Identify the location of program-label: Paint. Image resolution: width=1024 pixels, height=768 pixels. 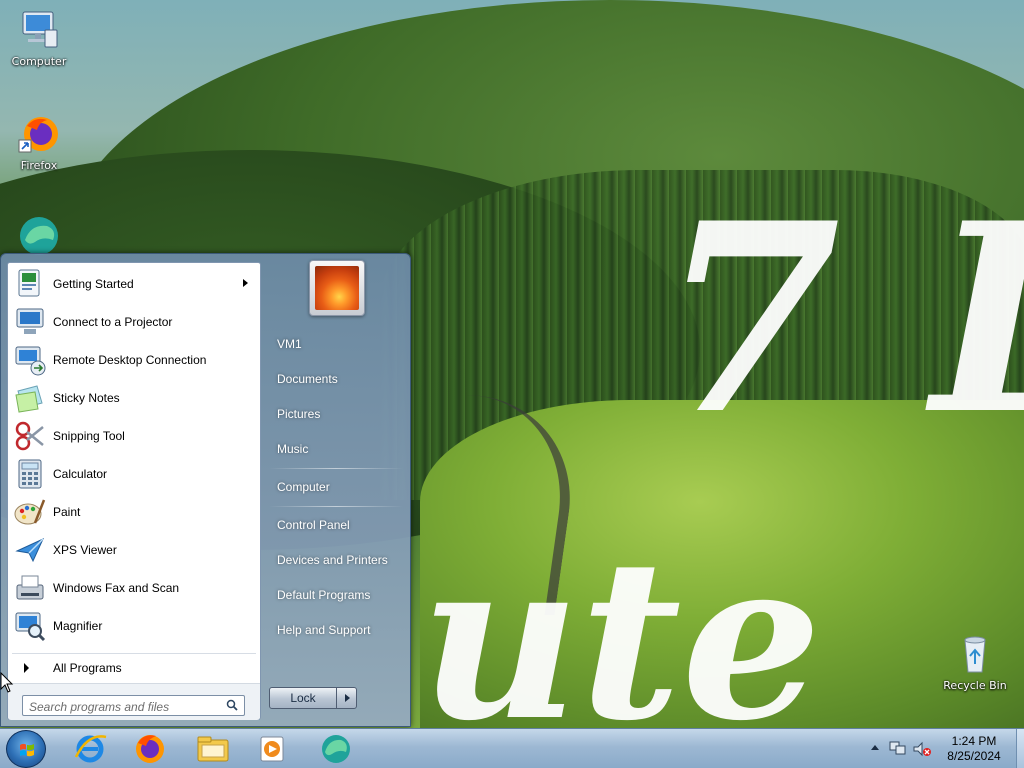
(67, 512).